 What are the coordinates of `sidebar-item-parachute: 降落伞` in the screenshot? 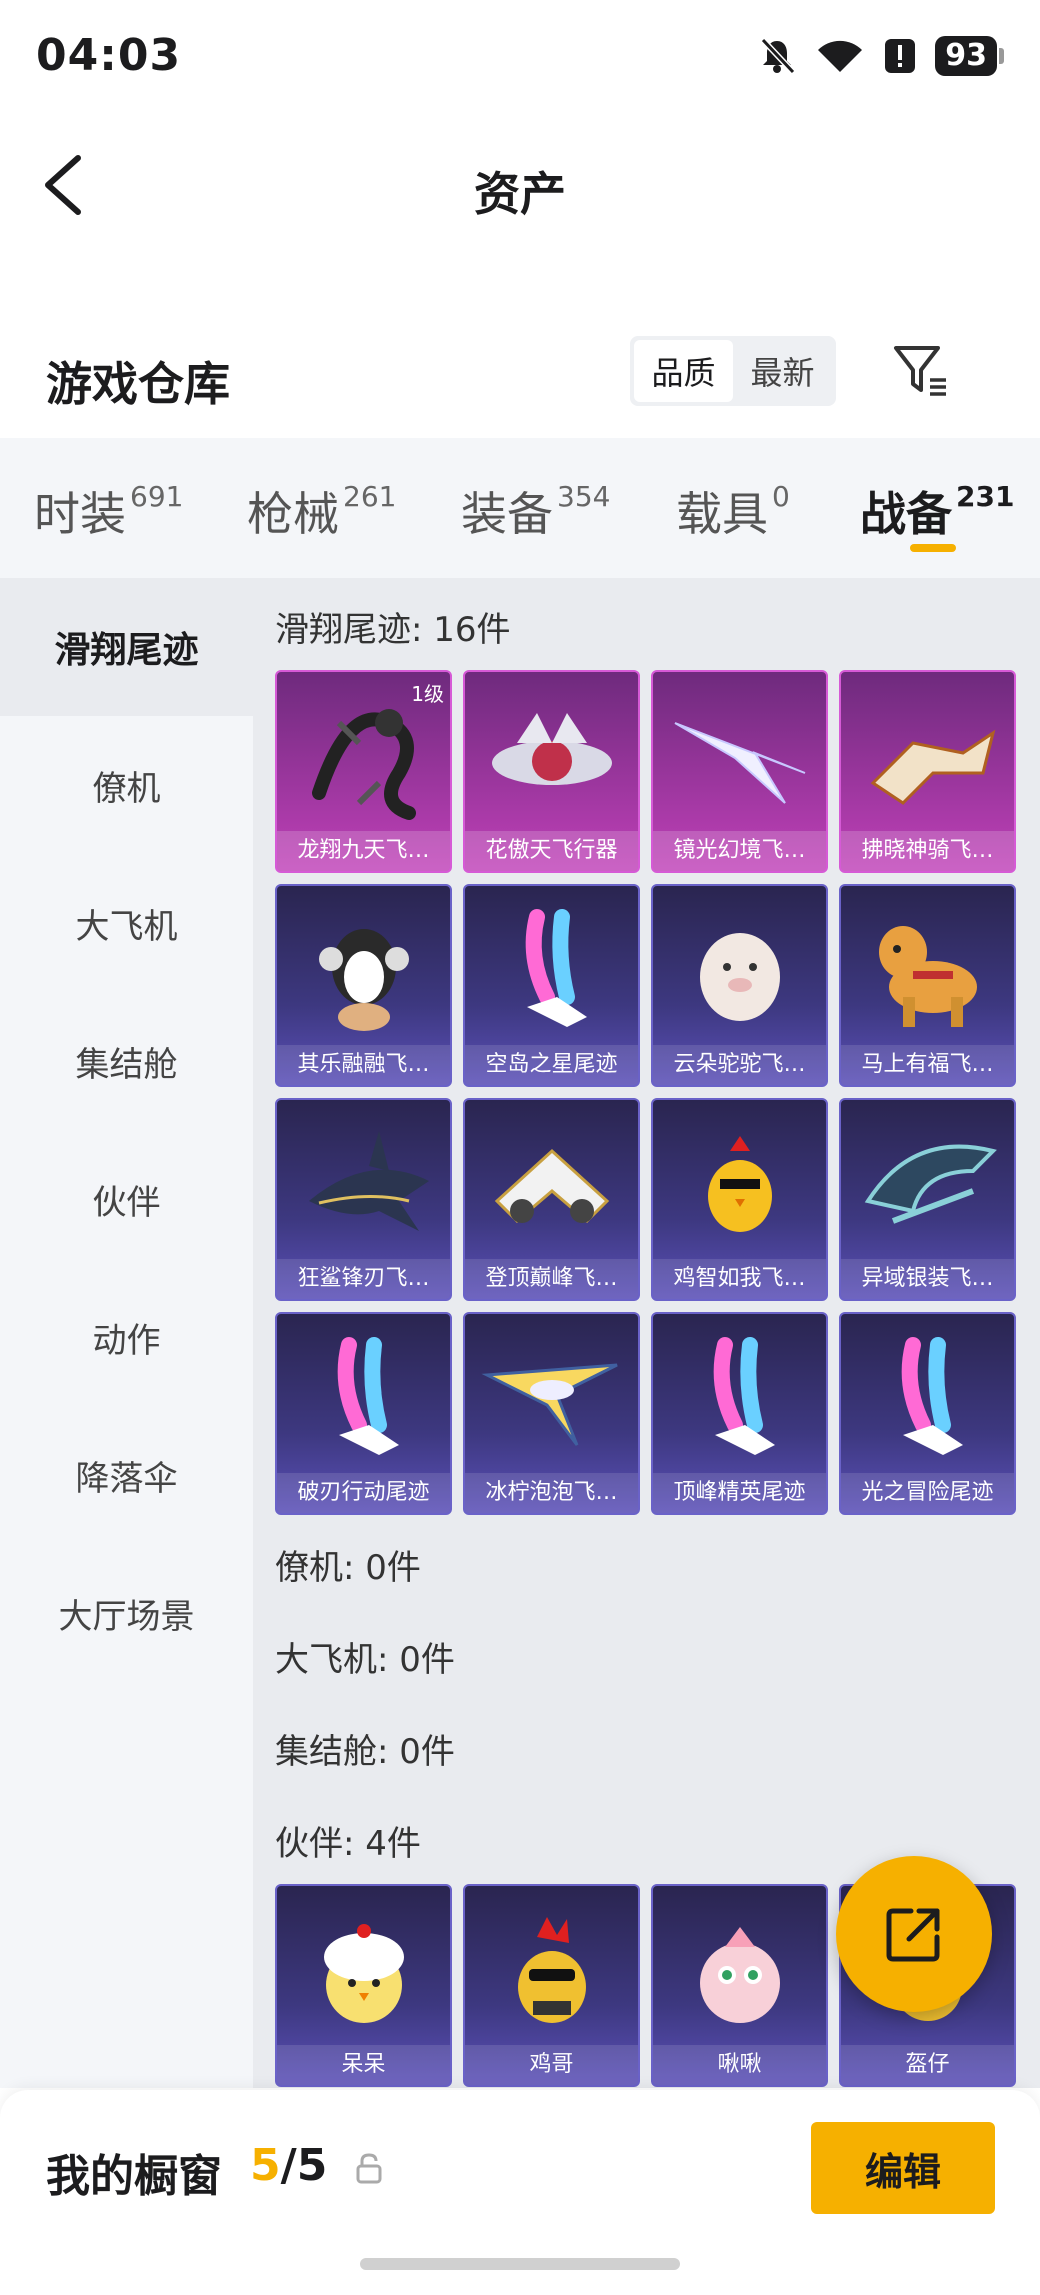 It's located at (126, 1475).